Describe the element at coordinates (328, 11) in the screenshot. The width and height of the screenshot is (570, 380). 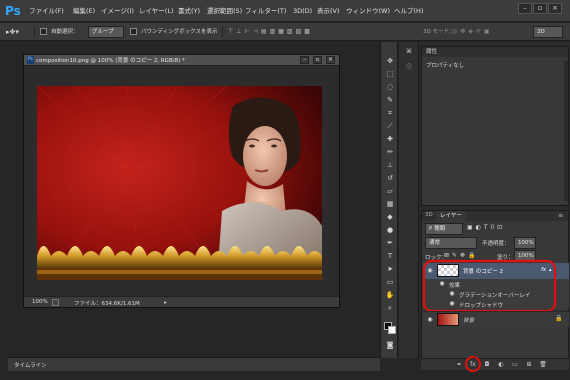
I see `menu-view: 表示(V)` at that location.